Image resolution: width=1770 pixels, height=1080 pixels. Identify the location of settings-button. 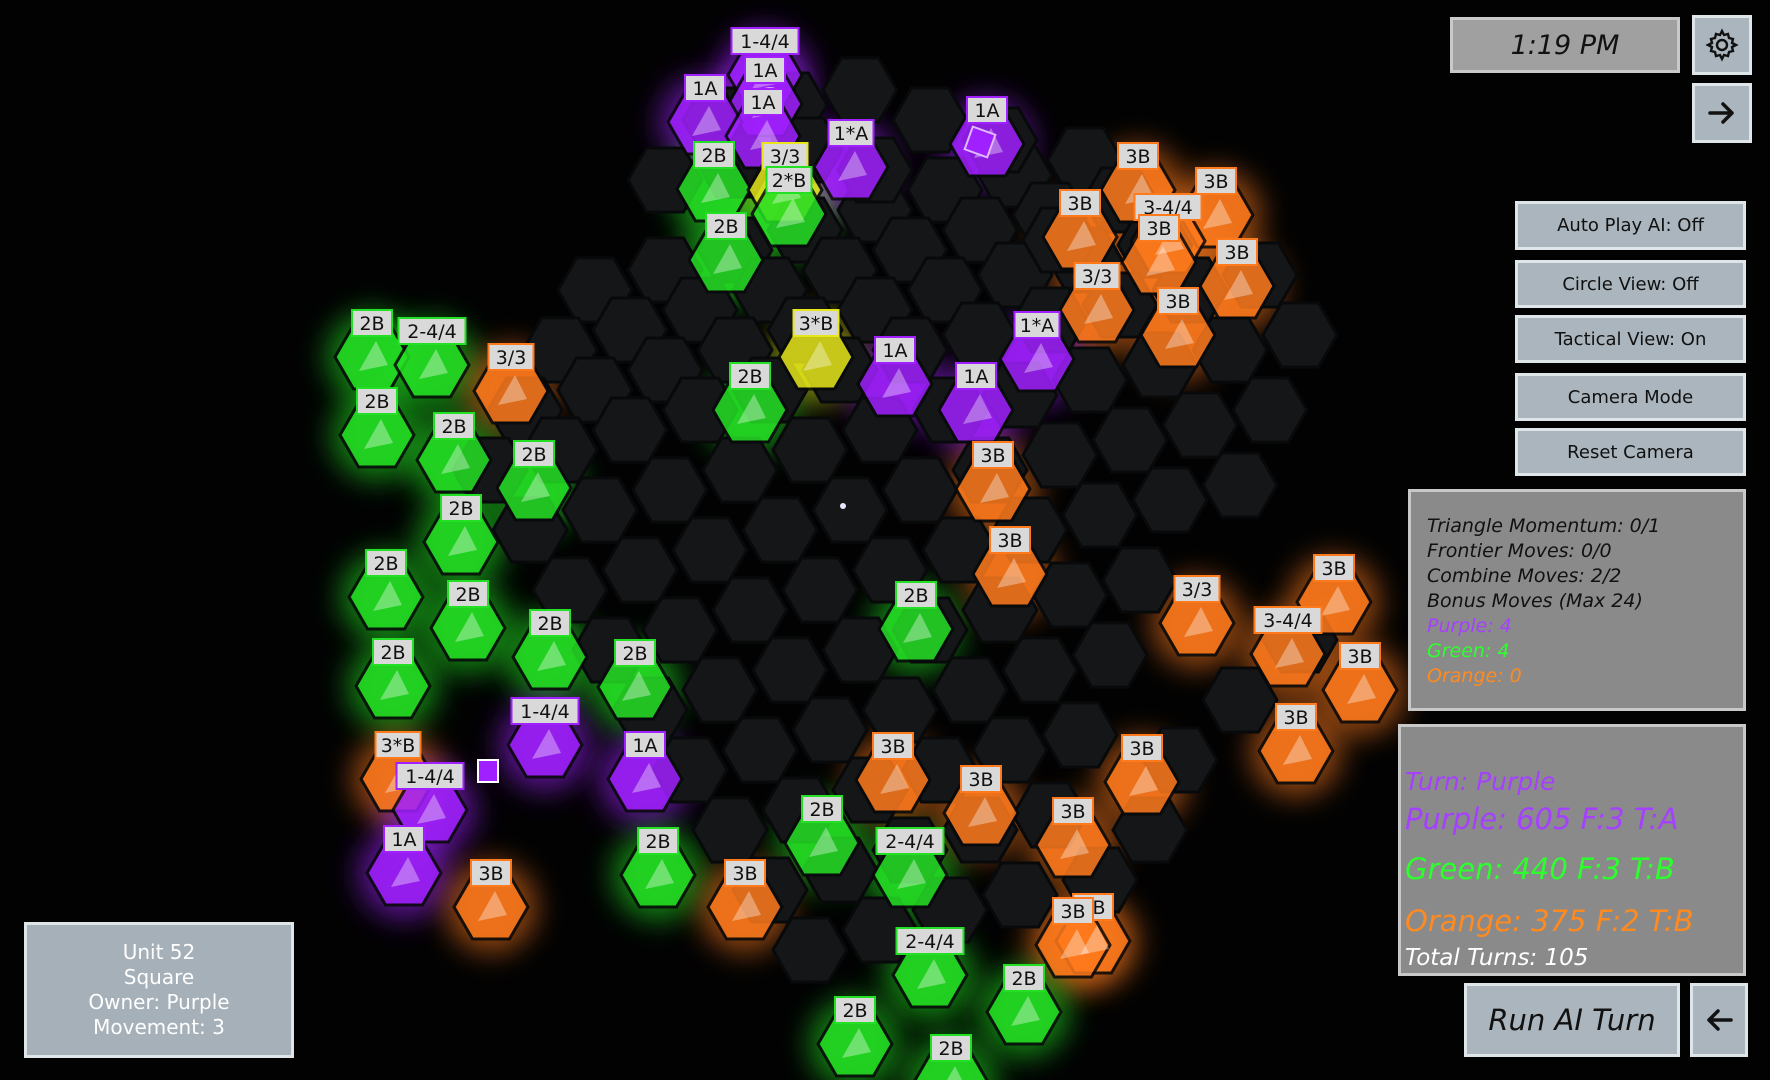
(1722, 45).